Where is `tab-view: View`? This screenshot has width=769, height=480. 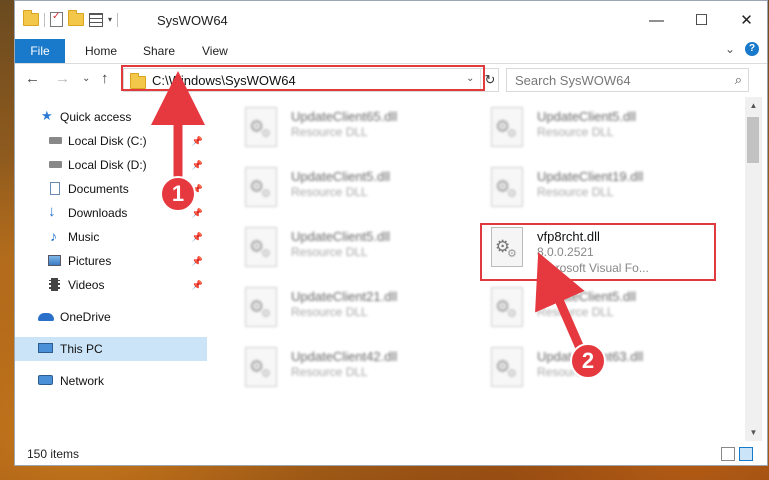 tab-view: View is located at coordinates (215, 51).